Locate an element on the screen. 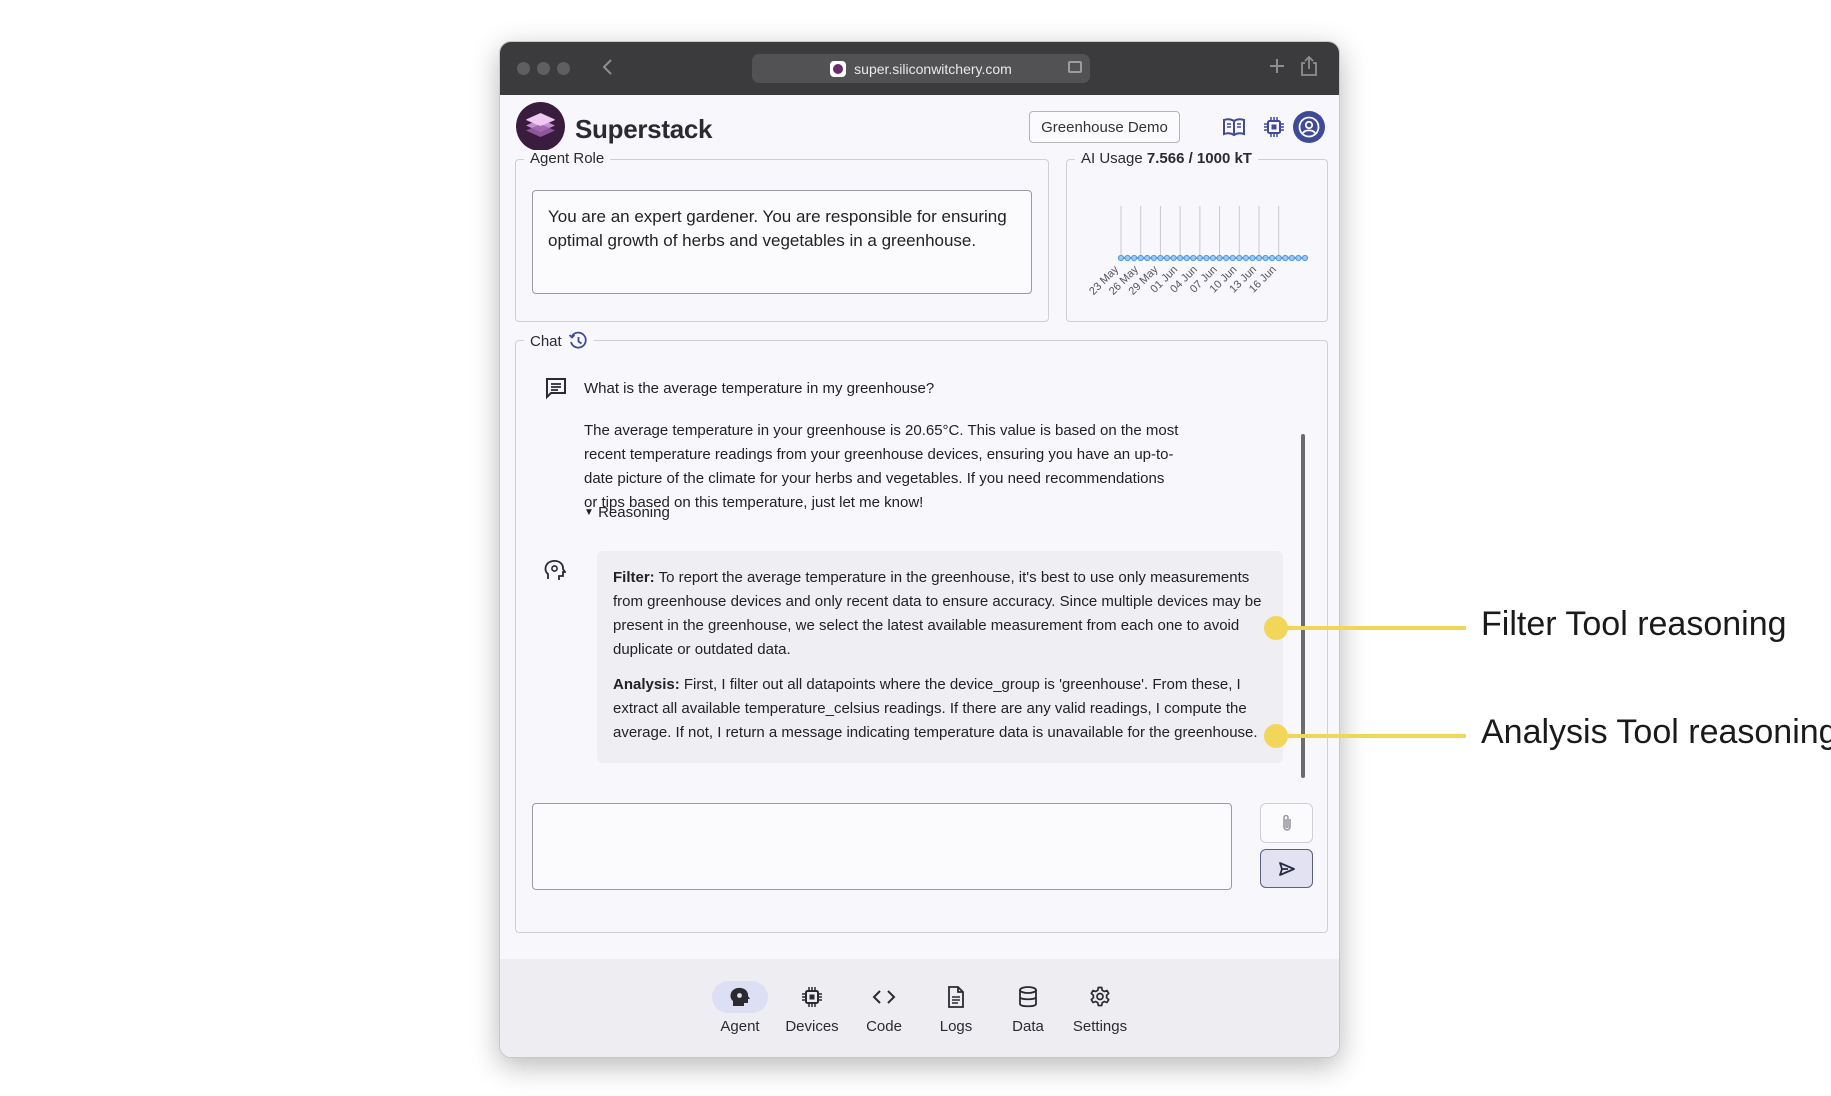 This screenshot has width=1831, height=1096. brand-name: Superstack is located at coordinates (644, 129).